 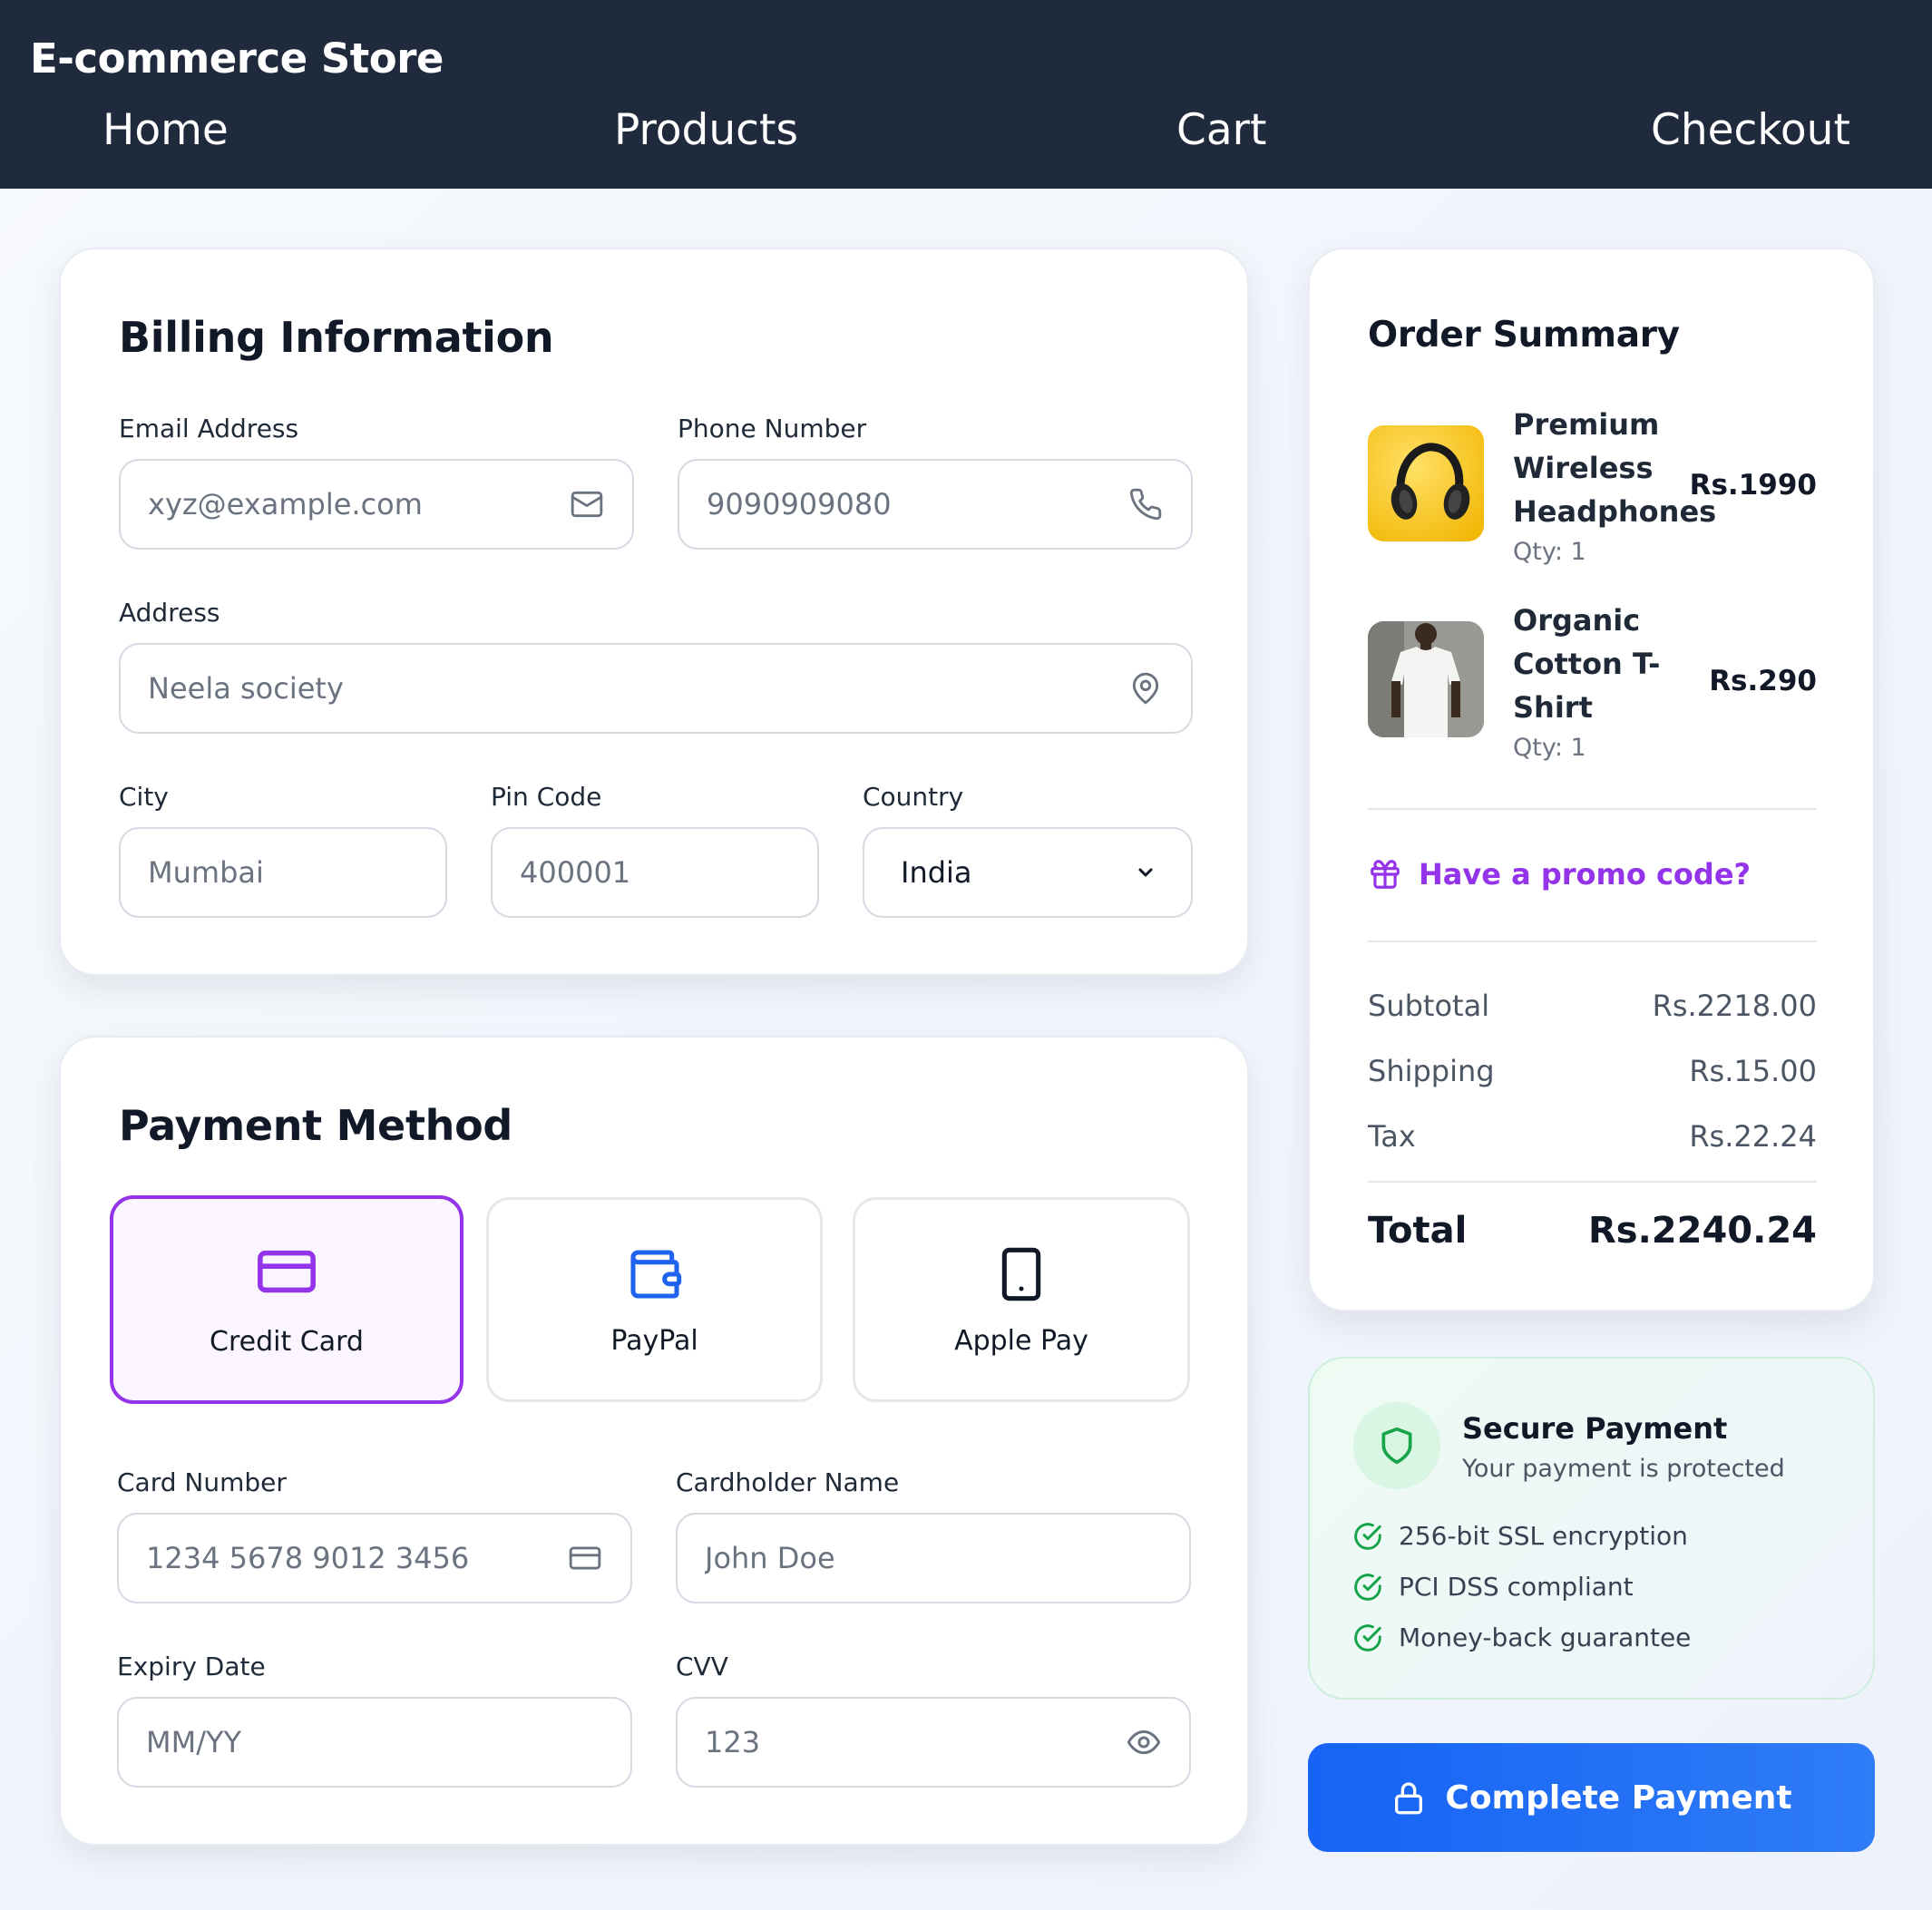 I want to click on promo-code-link: Have a promo code?, so click(x=1559, y=874).